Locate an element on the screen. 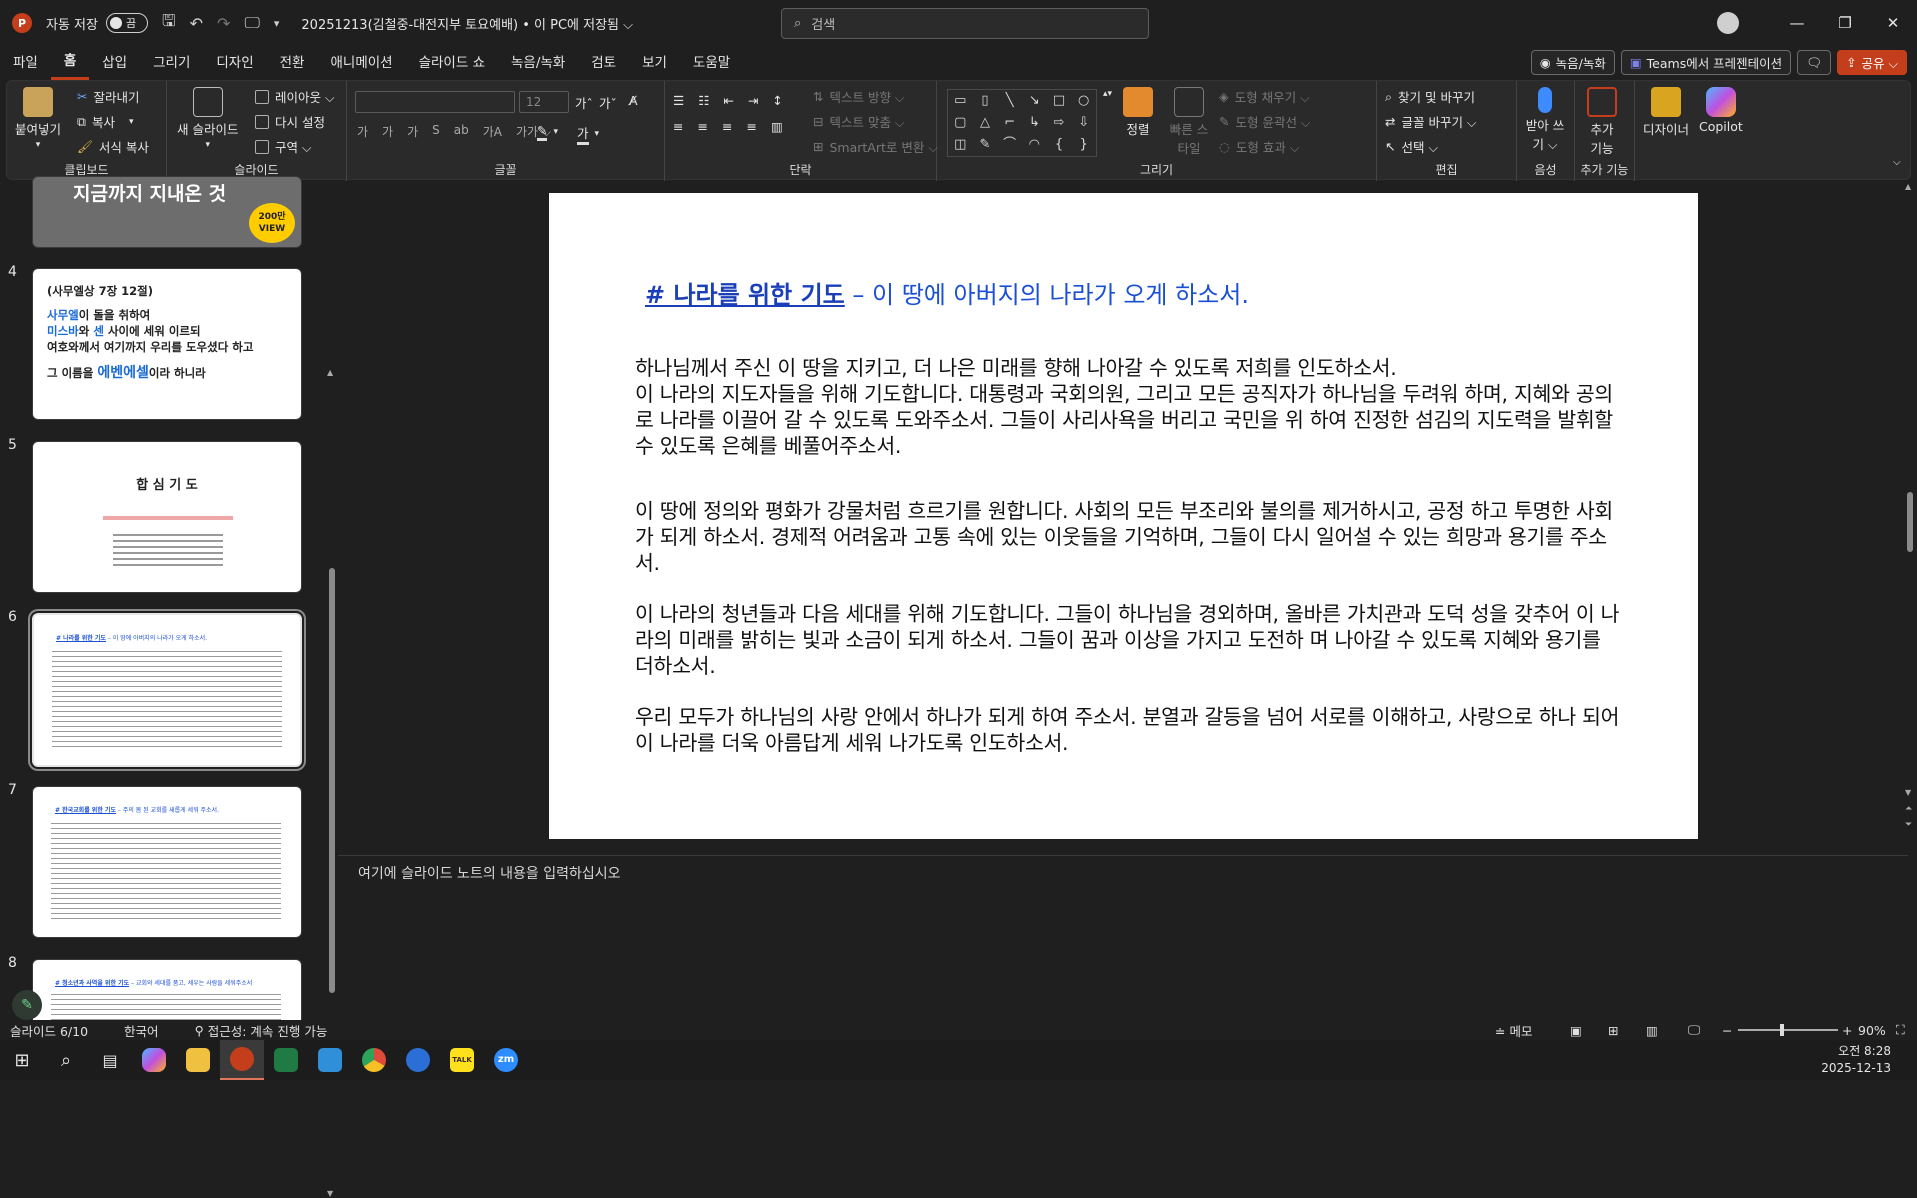 This screenshot has width=1917, height=1198. shape-effects-button: ◌ 도형 효과 ⌵ is located at coordinates (1259, 146).